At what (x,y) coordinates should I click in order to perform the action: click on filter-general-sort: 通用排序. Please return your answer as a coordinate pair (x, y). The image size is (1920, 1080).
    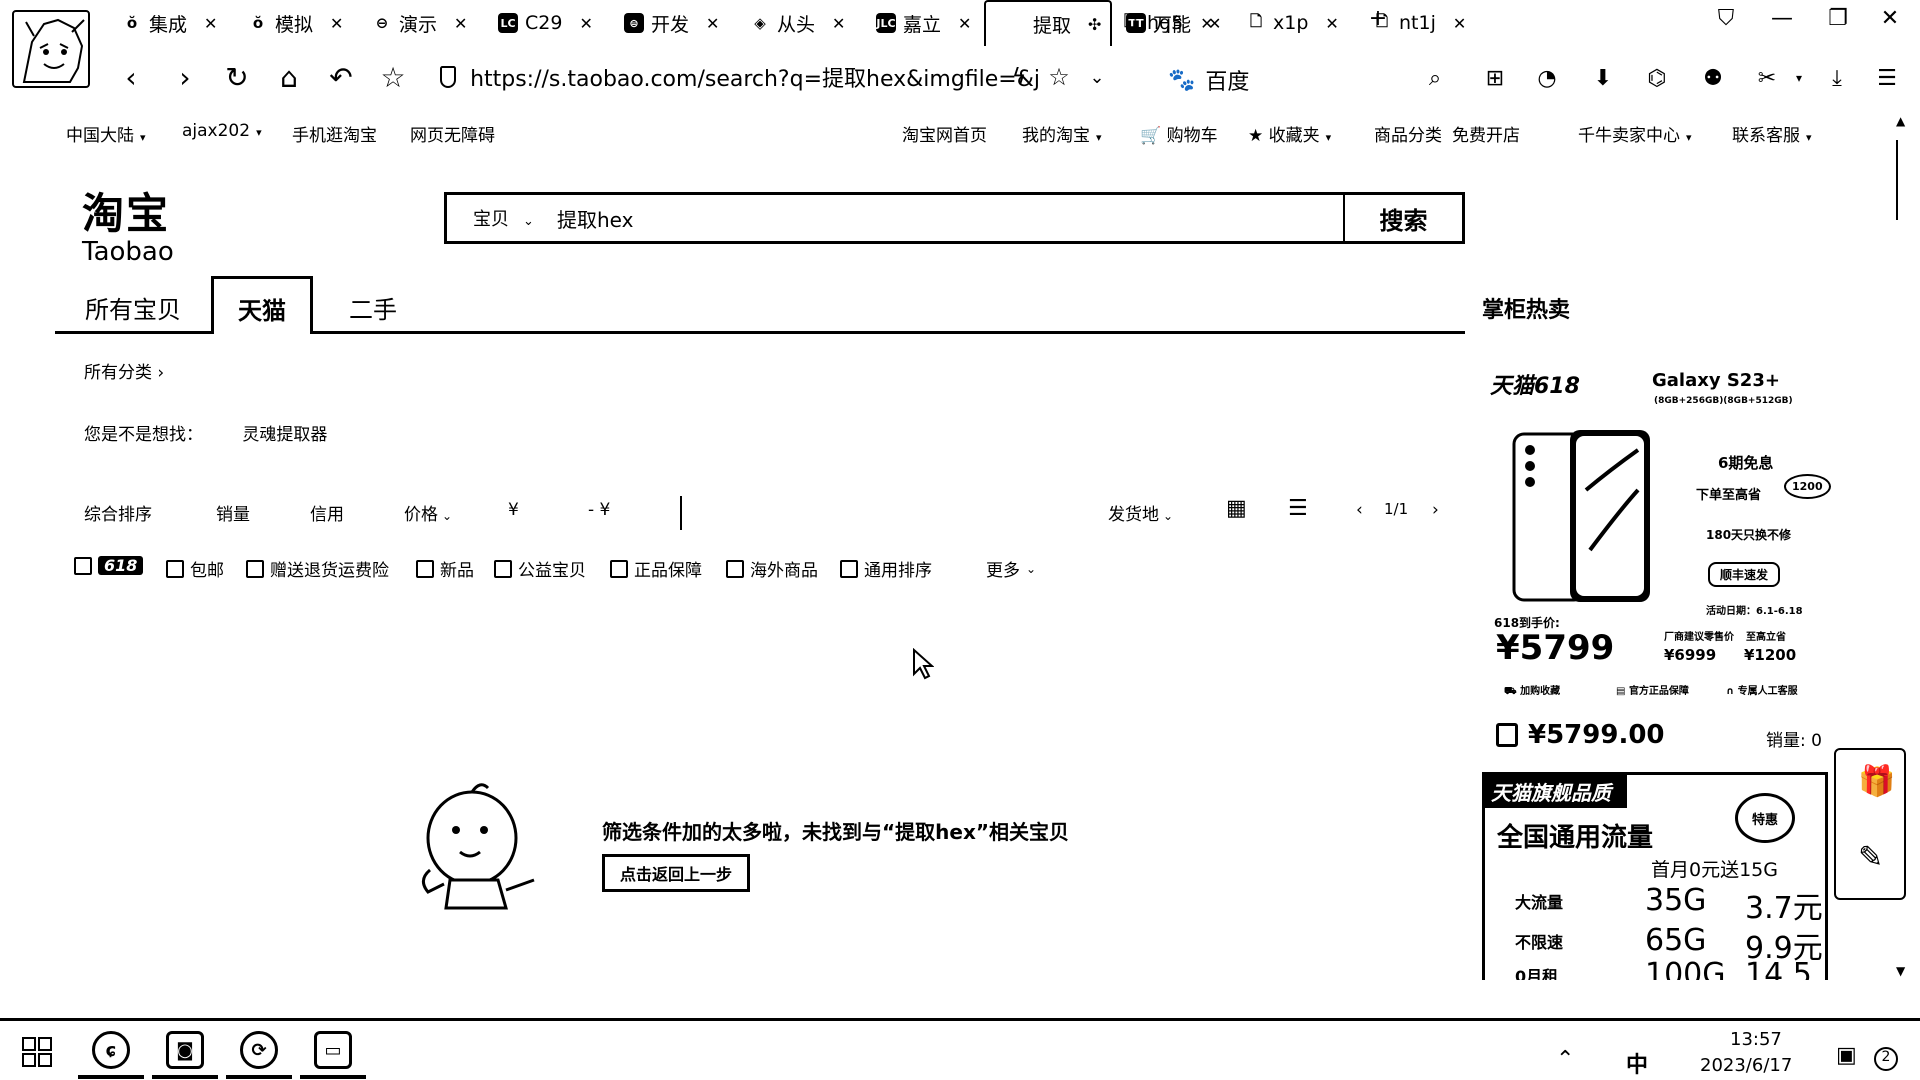
    Looking at the image, I should click on (886, 568).